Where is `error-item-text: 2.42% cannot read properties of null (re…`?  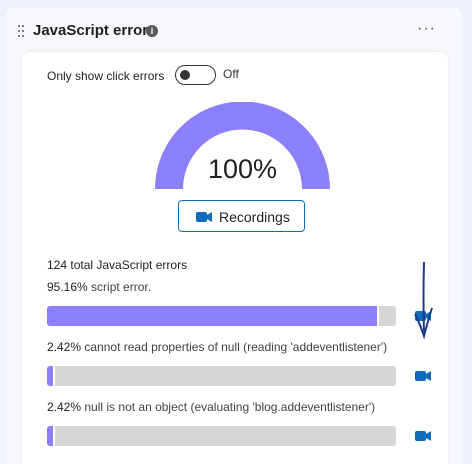
error-item-text: 2.42% cannot read properties of null (re… is located at coordinates (217, 347).